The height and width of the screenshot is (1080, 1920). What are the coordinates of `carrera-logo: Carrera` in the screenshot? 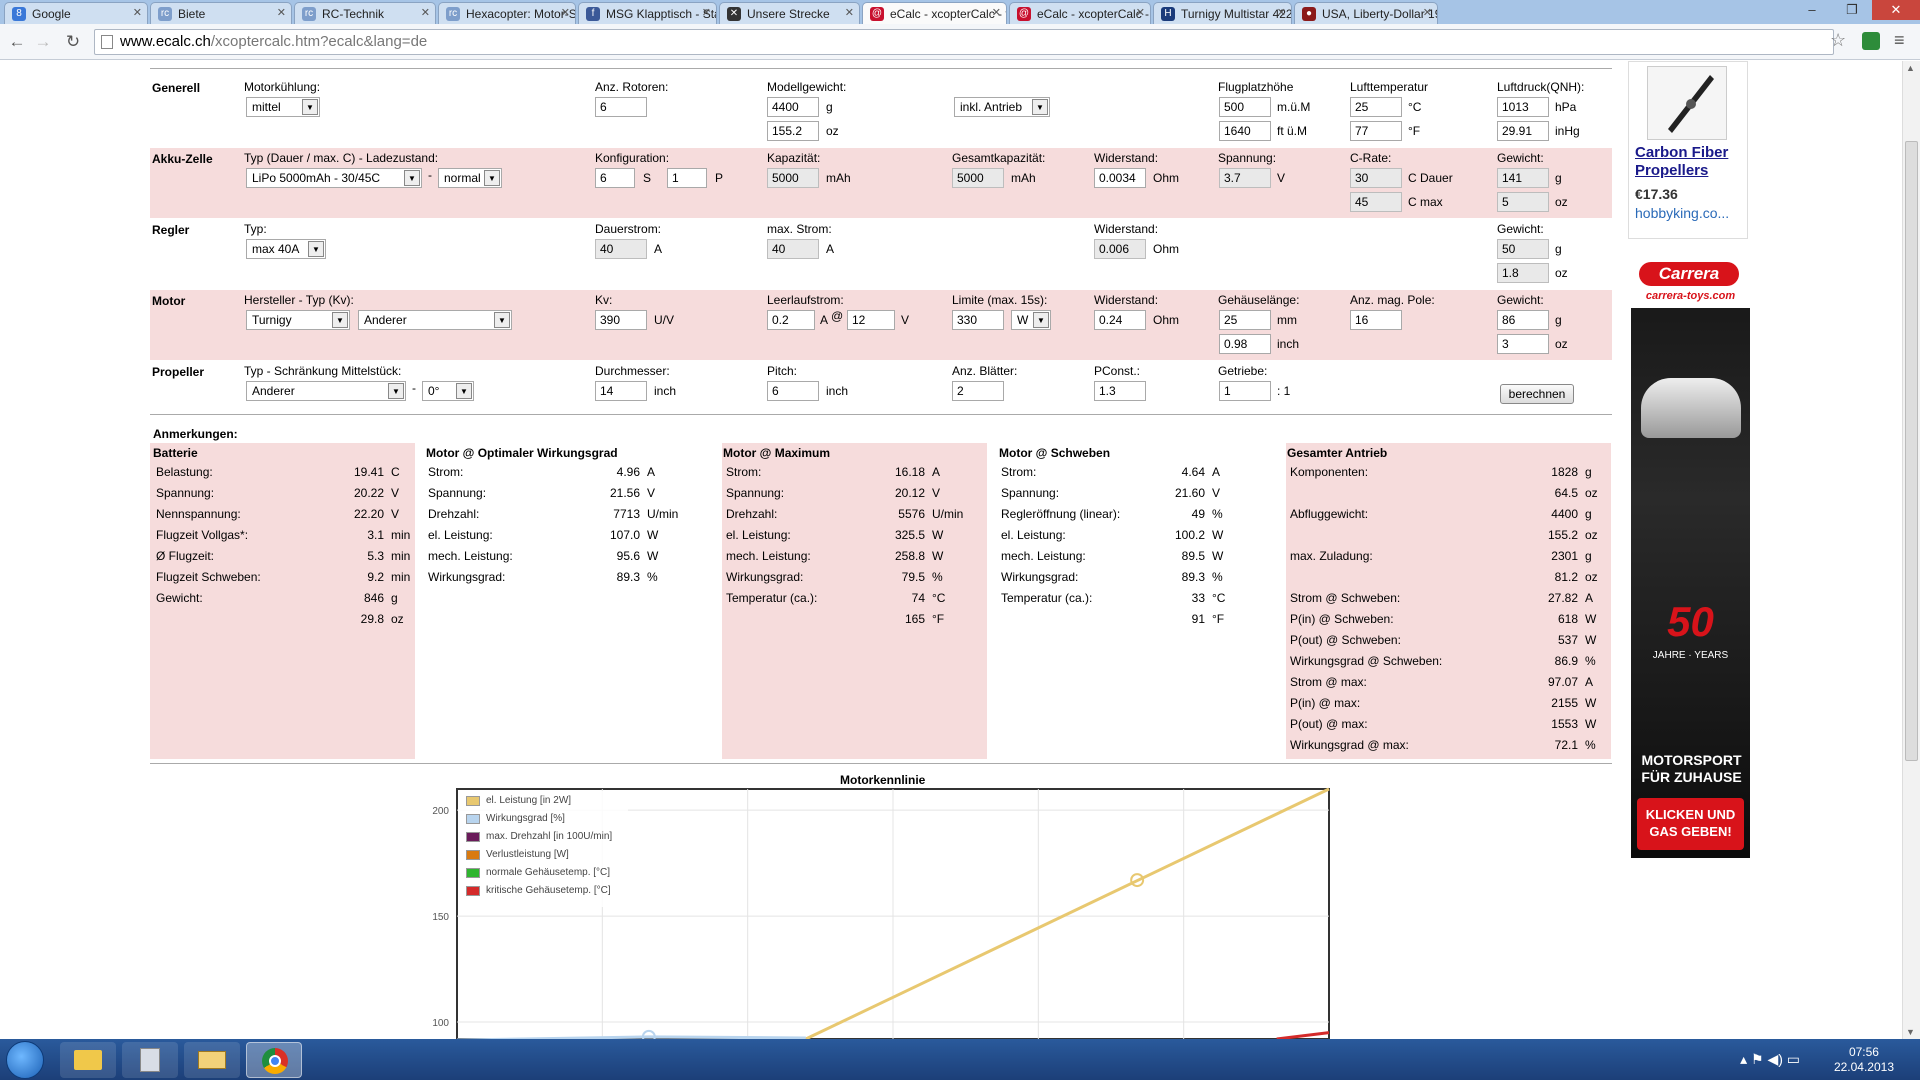 It's located at (1689, 274).